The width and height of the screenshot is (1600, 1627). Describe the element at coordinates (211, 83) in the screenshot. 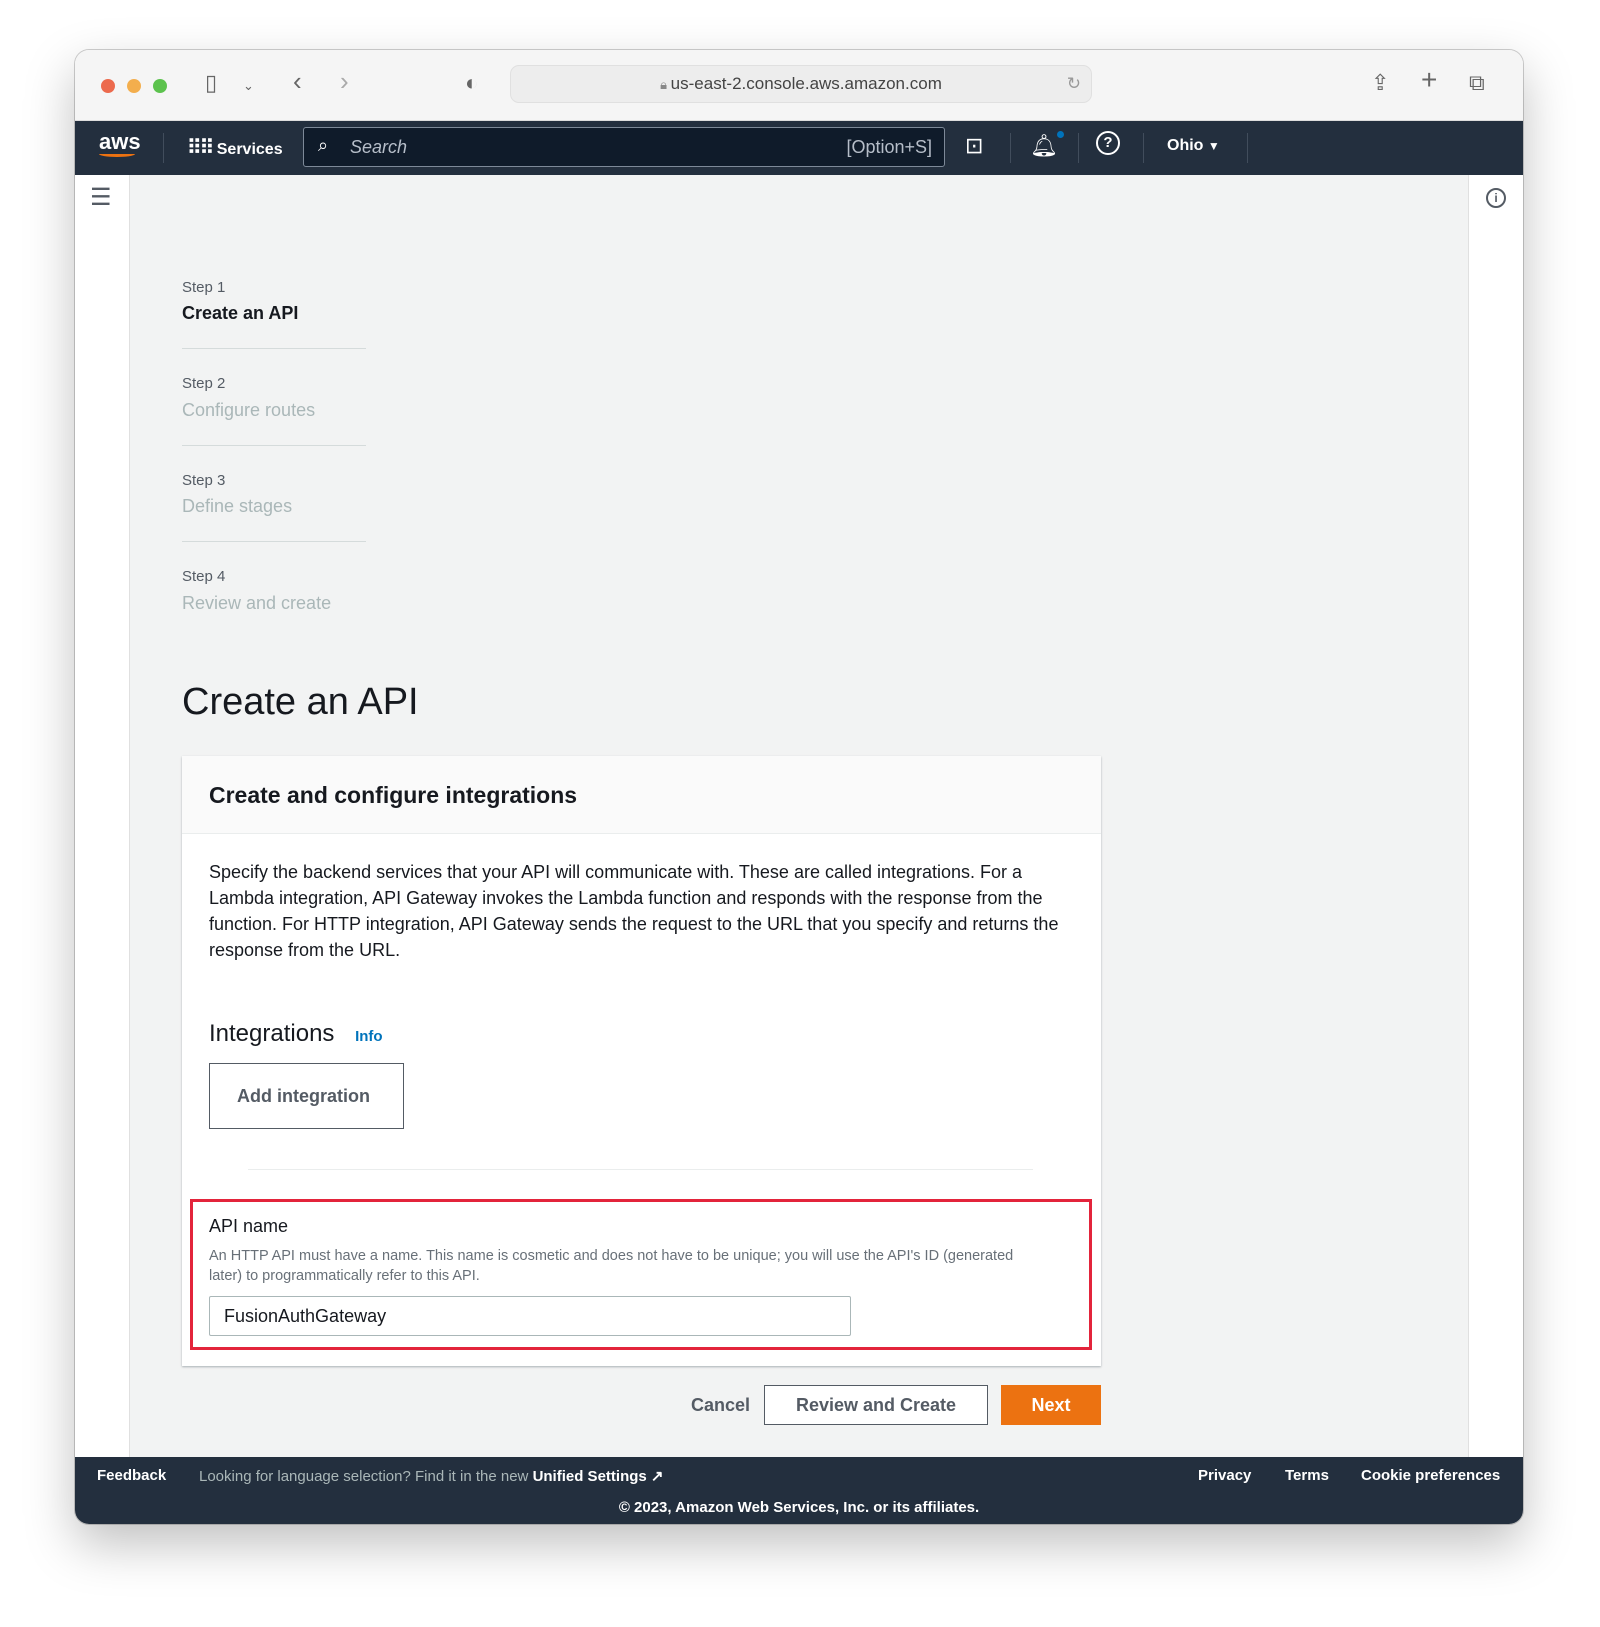

I see `sidebar-toggle-icon: ▯` at that location.